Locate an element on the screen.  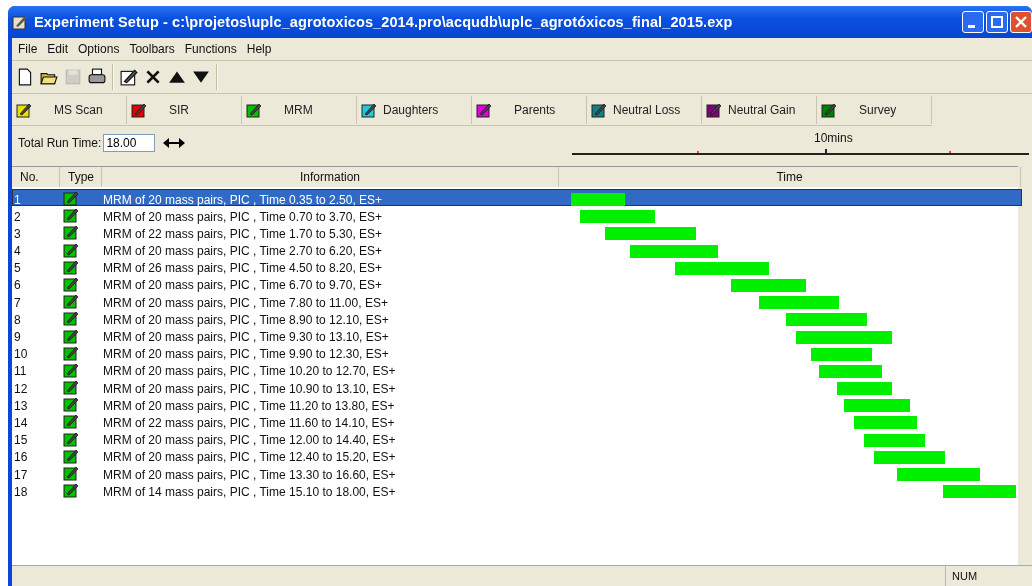
information-cell-text: MRM of 20 mass pairs, PIC , Time 12.40 to 15.20, ES+ is located at coordinates (250, 457).